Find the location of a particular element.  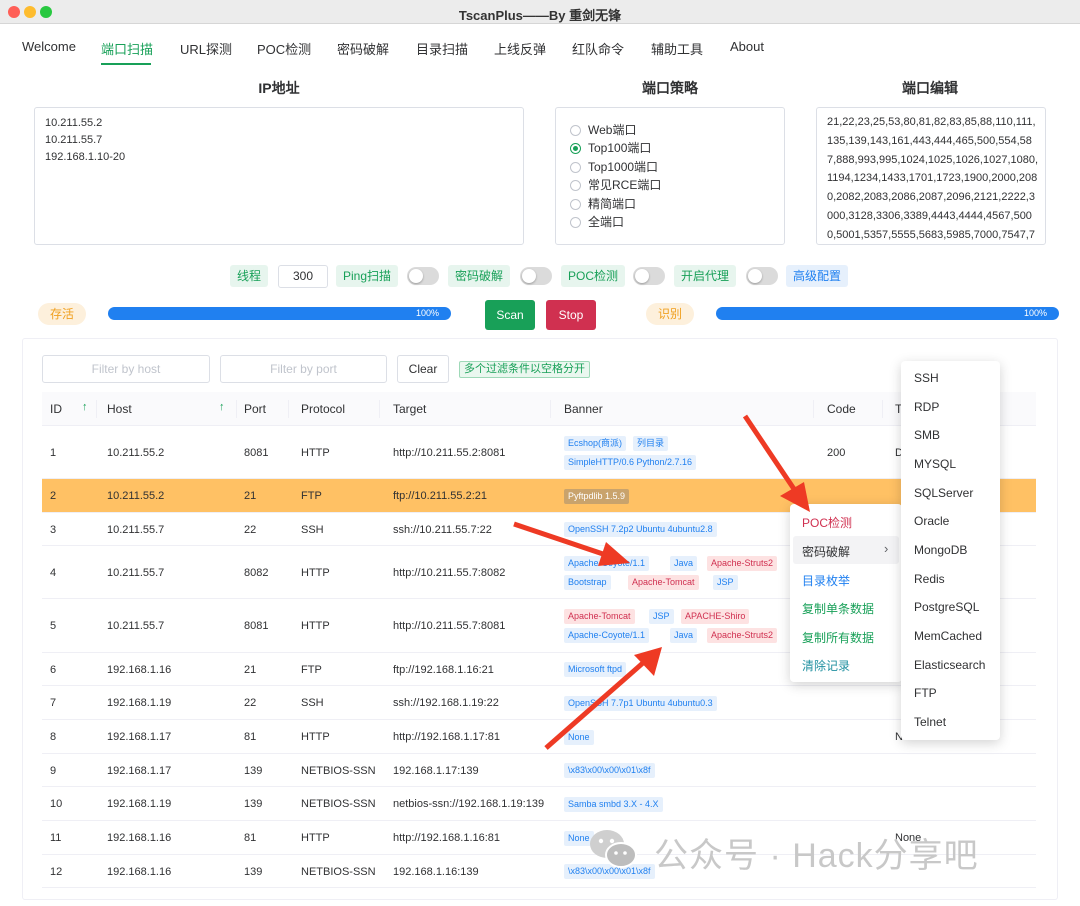

arrow-to-java-tag is located at coordinates (603, 698).